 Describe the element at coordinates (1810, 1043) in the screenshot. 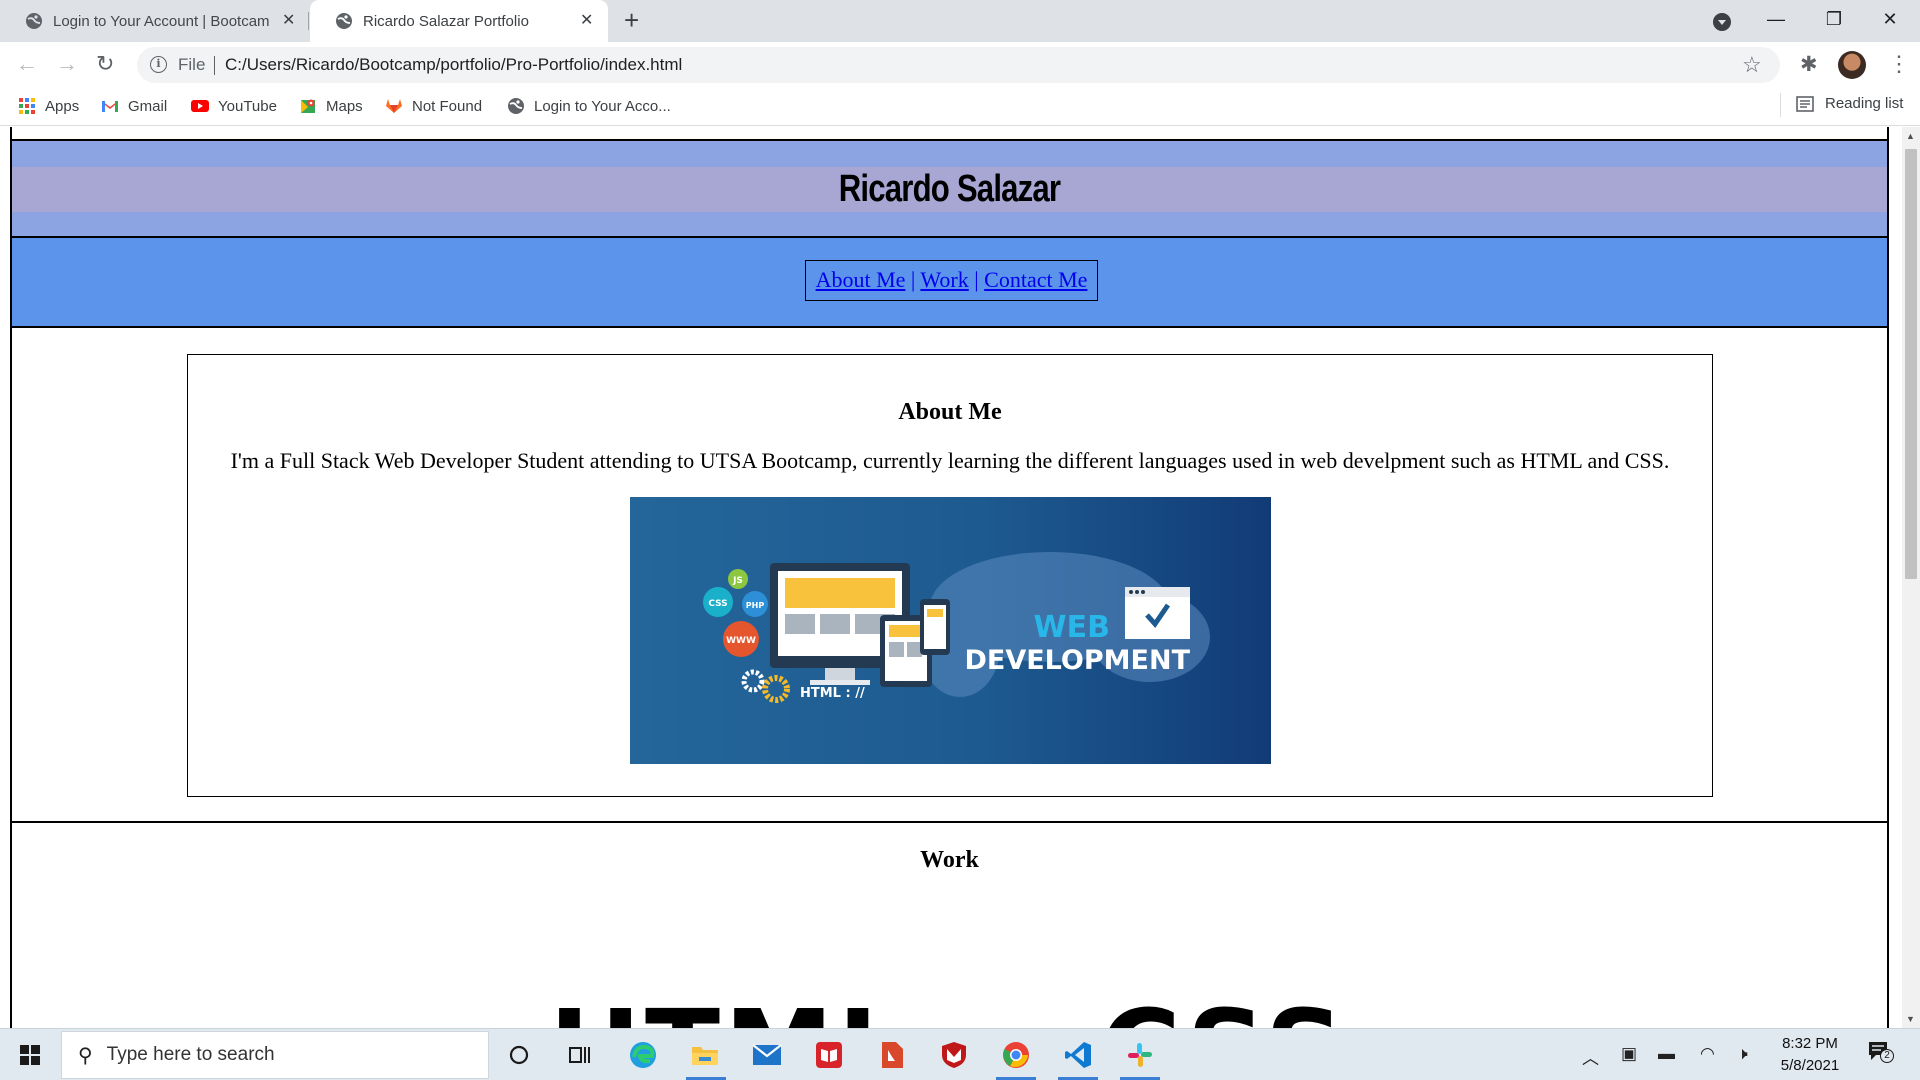

I see `clock-time: 8:32 PM` at that location.